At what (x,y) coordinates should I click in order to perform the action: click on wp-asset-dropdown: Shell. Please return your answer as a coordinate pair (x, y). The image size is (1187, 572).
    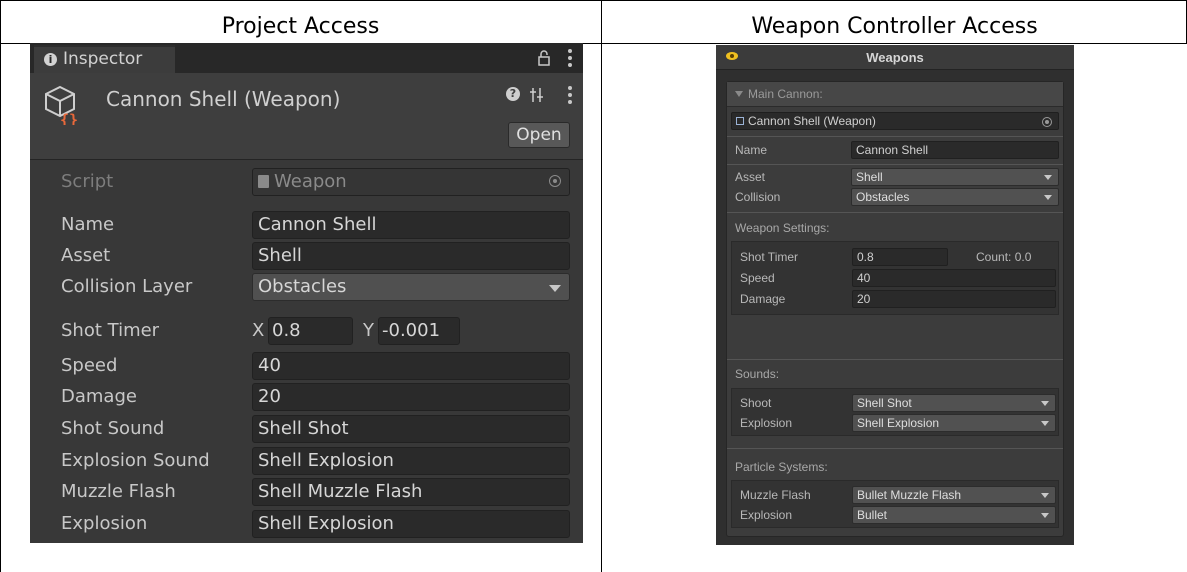
    Looking at the image, I should click on (955, 177).